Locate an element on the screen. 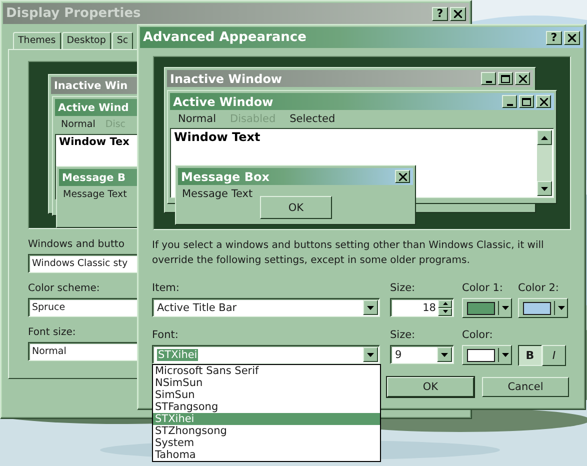  cancel-button: Cancel is located at coordinates (525, 387).